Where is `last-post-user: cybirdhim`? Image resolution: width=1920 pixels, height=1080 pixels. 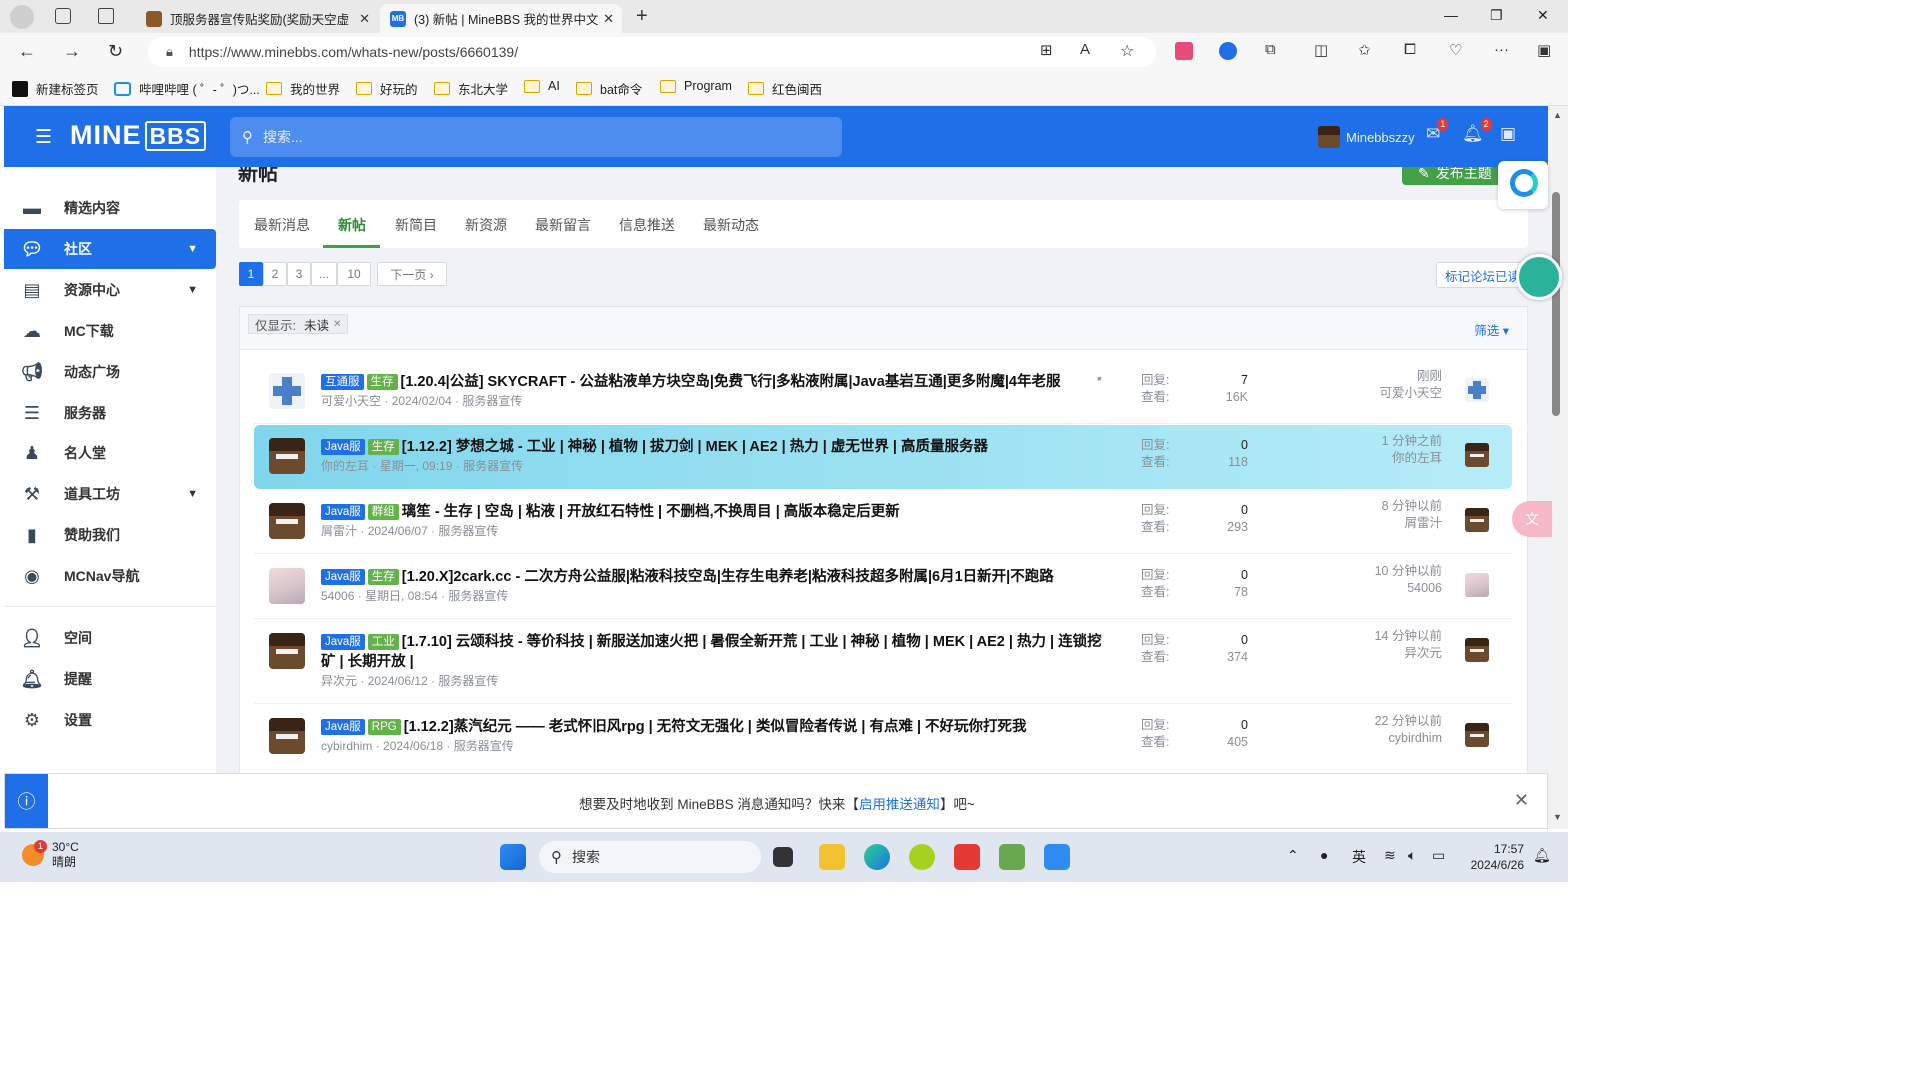
last-post-user: cybirdhim is located at coordinates (1416, 738).